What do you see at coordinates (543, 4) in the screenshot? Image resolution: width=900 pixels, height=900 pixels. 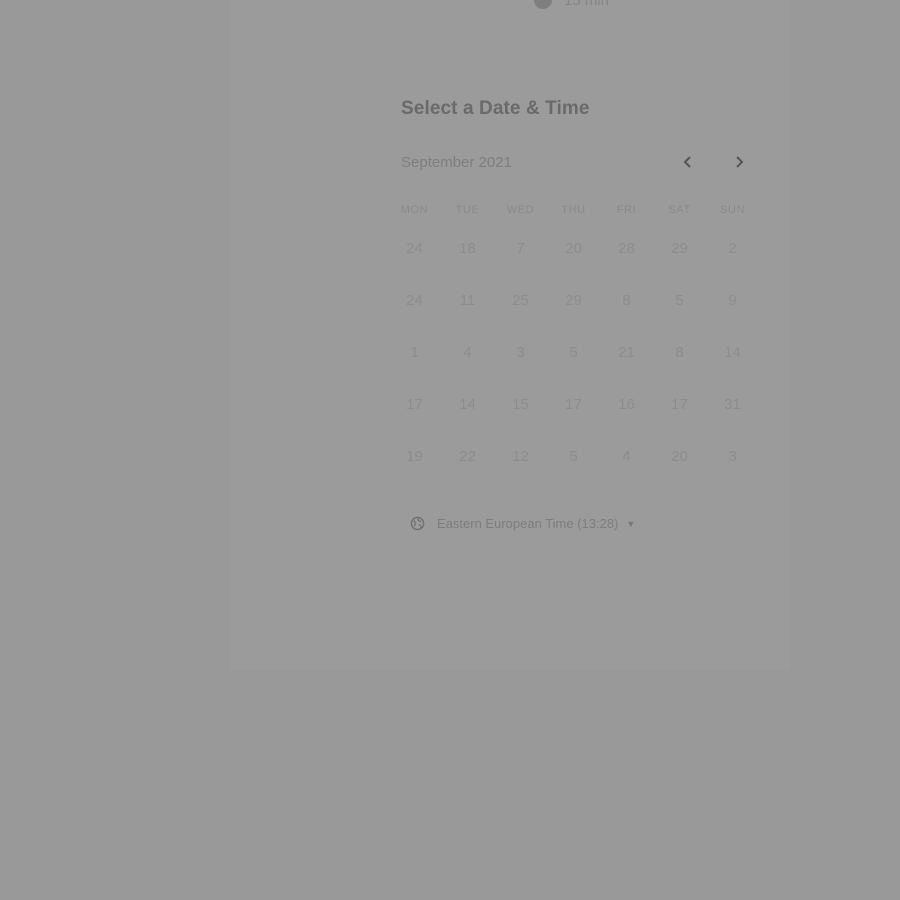 I see `clock-icon` at bounding box center [543, 4].